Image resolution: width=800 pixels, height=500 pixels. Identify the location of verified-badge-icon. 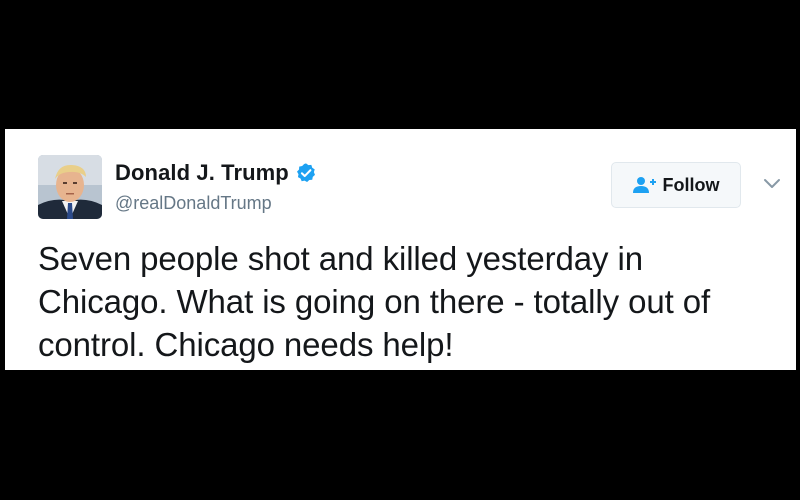
(306, 173).